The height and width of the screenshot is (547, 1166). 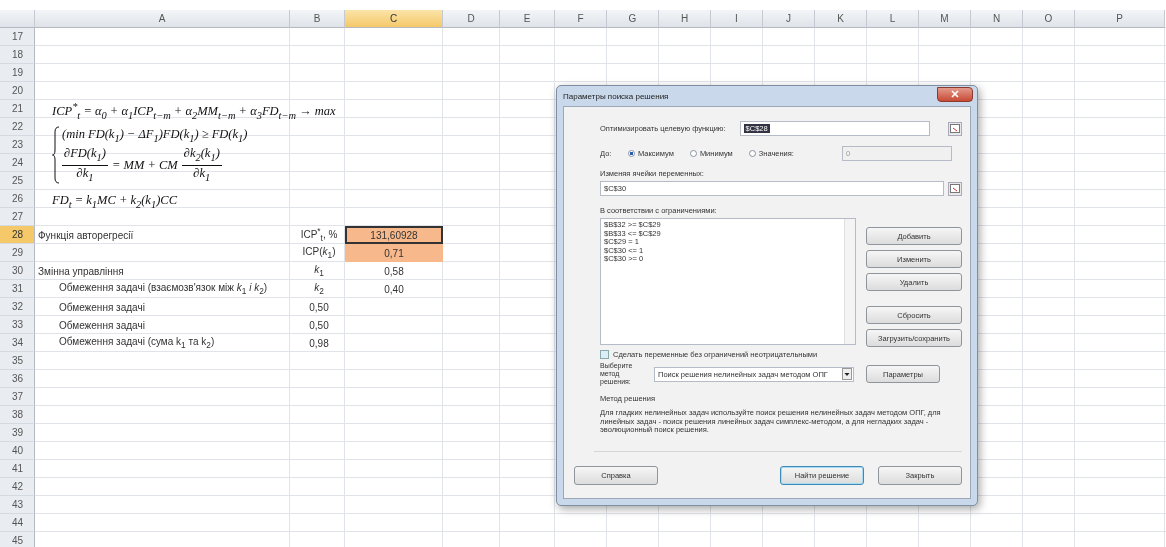 I want to click on window-title: Параметры поиска решения, so click(x=616, y=96).